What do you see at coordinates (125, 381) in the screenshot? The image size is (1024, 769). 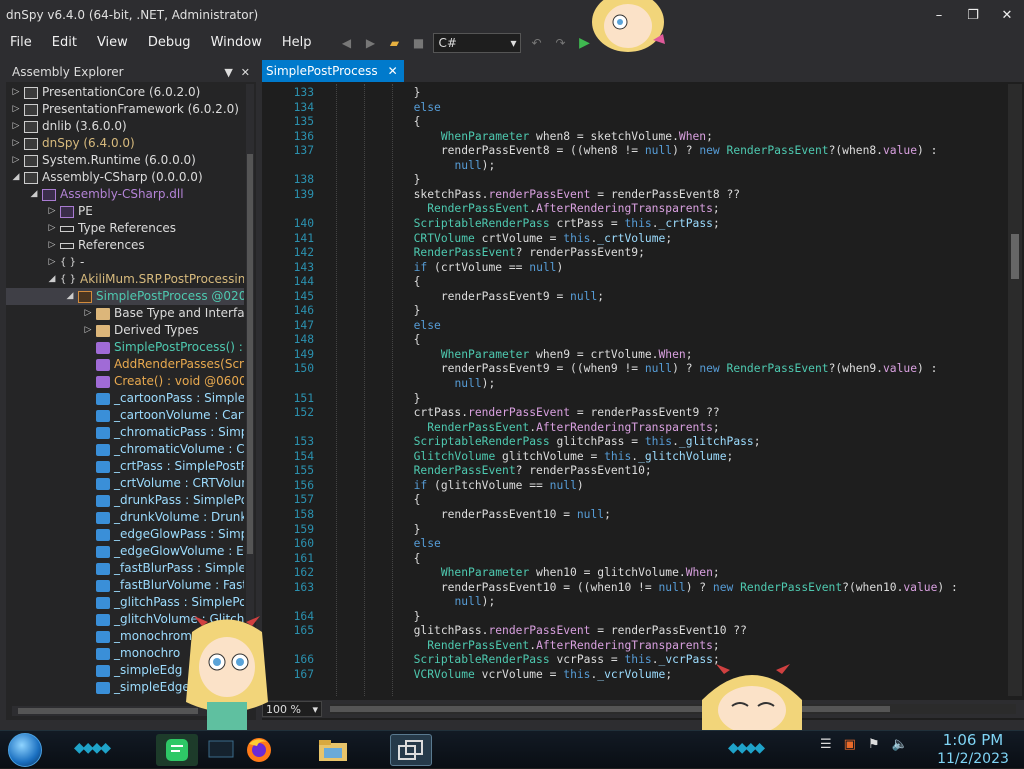 I see `tree-node: Create() : void @06000` at bounding box center [125, 381].